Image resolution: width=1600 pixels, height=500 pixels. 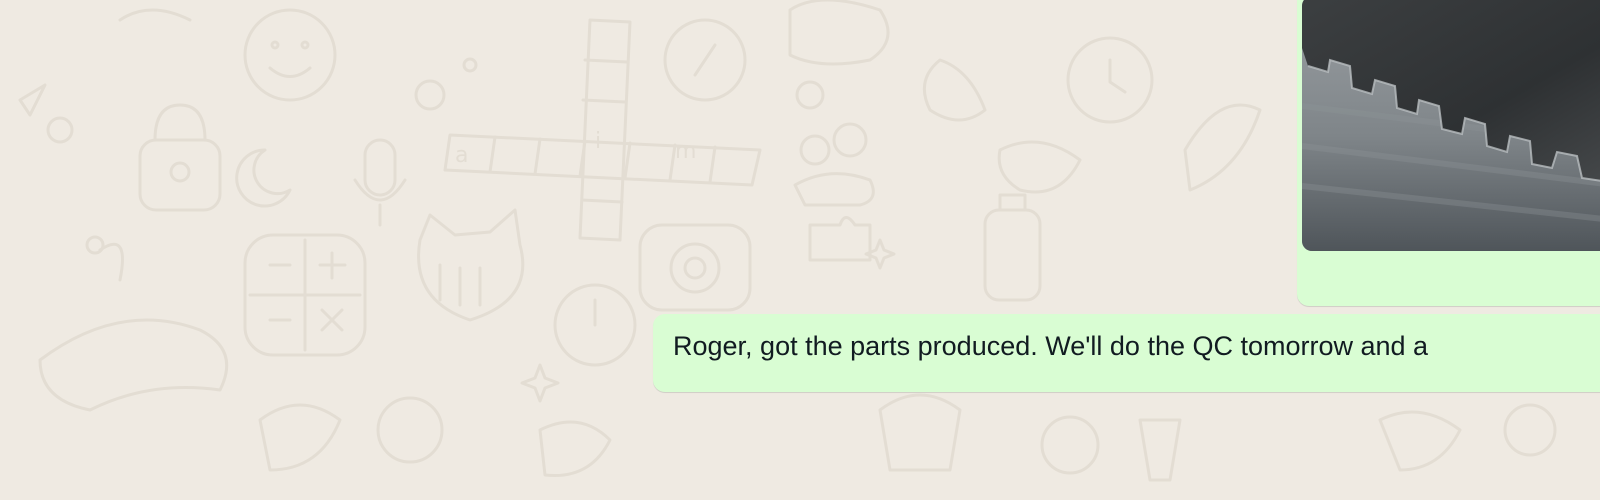 I want to click on outgoing-image-message, so click(x=1448, y=153).